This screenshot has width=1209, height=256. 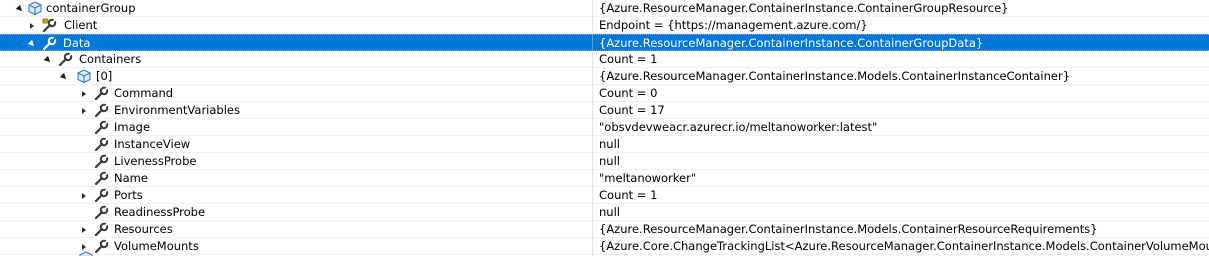 I want to click on variable-name: Ports, so click(x=128, y=195).